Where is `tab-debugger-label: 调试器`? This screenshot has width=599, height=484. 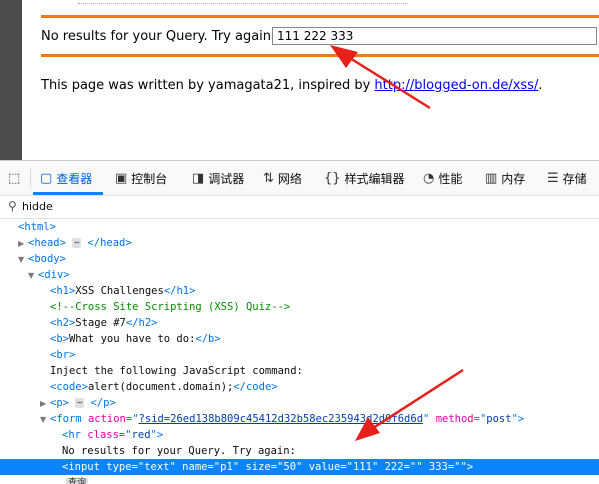 tab-debugger-label: 调试器 is located at coordinates (226, 178).